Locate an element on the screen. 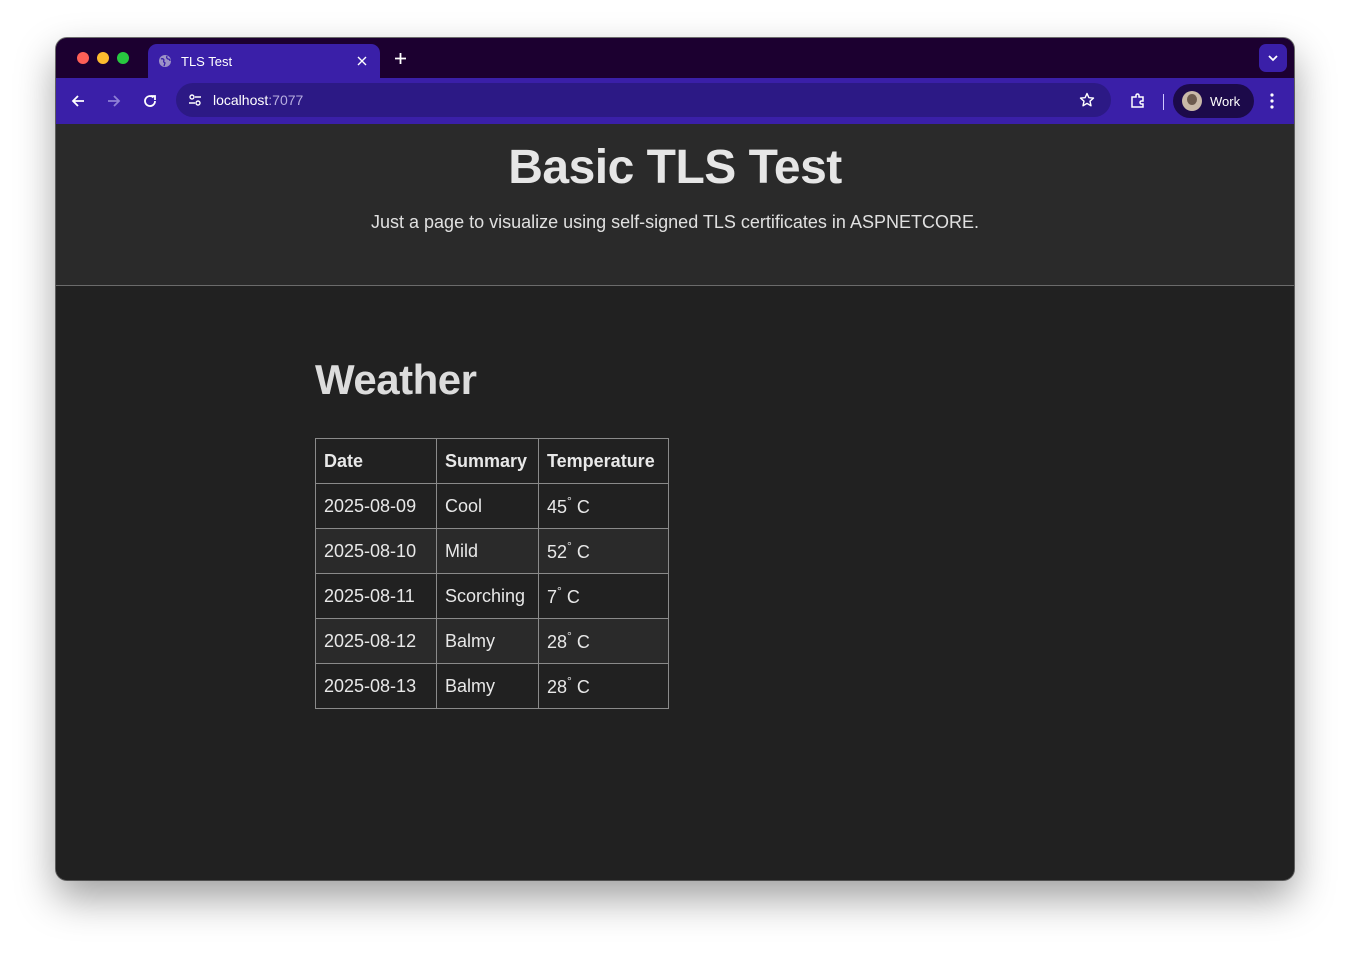  cell-summary: Scorching is located at coordinates (487, 596).